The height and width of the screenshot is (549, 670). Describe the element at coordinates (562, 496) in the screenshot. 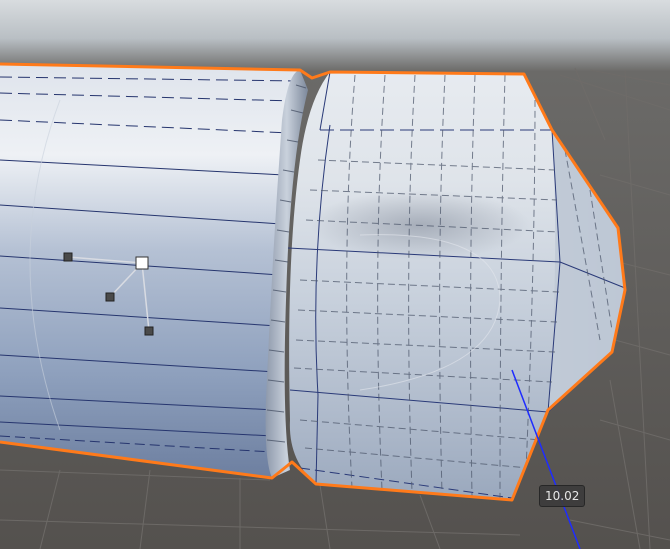

I see `measurement-label: 10.02` at that location.